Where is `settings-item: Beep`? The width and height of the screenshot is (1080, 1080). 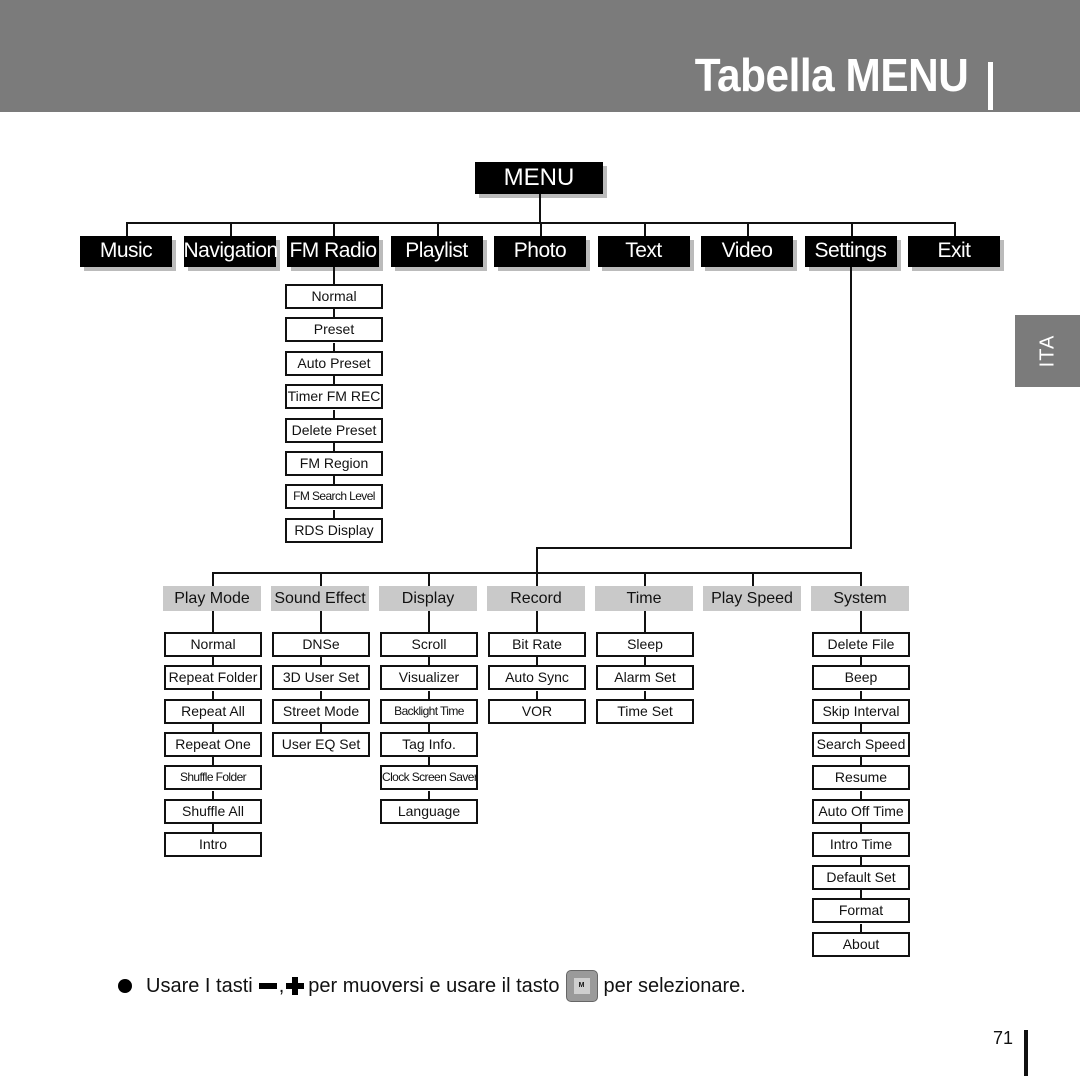
settings-item: Beep is located at coordinates (861, 678).